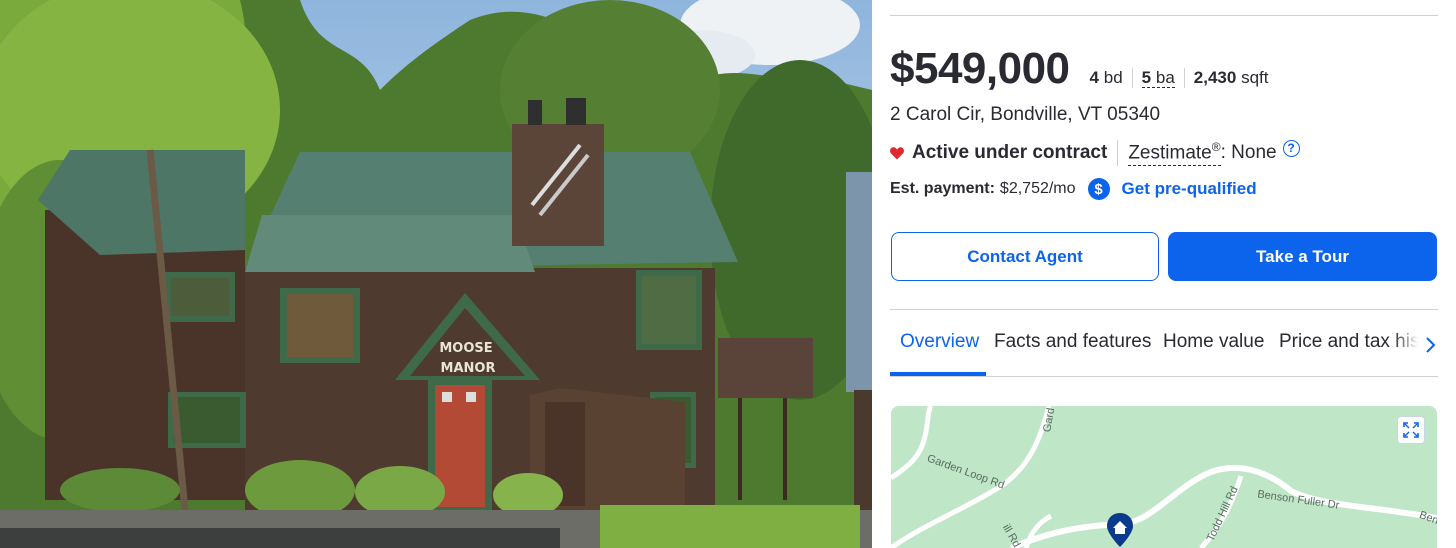  I want to click on heart-icon, so click(897, 152).